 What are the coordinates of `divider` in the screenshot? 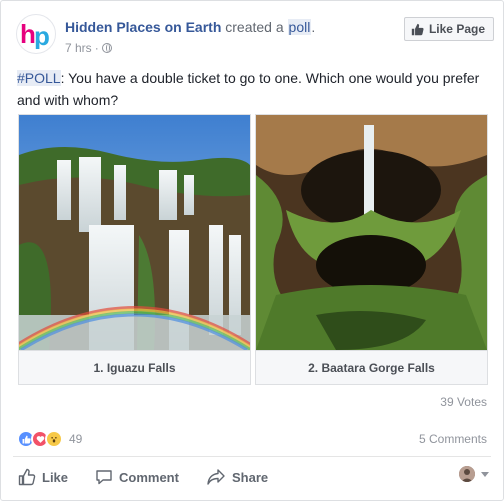 It's located at (252, 456).